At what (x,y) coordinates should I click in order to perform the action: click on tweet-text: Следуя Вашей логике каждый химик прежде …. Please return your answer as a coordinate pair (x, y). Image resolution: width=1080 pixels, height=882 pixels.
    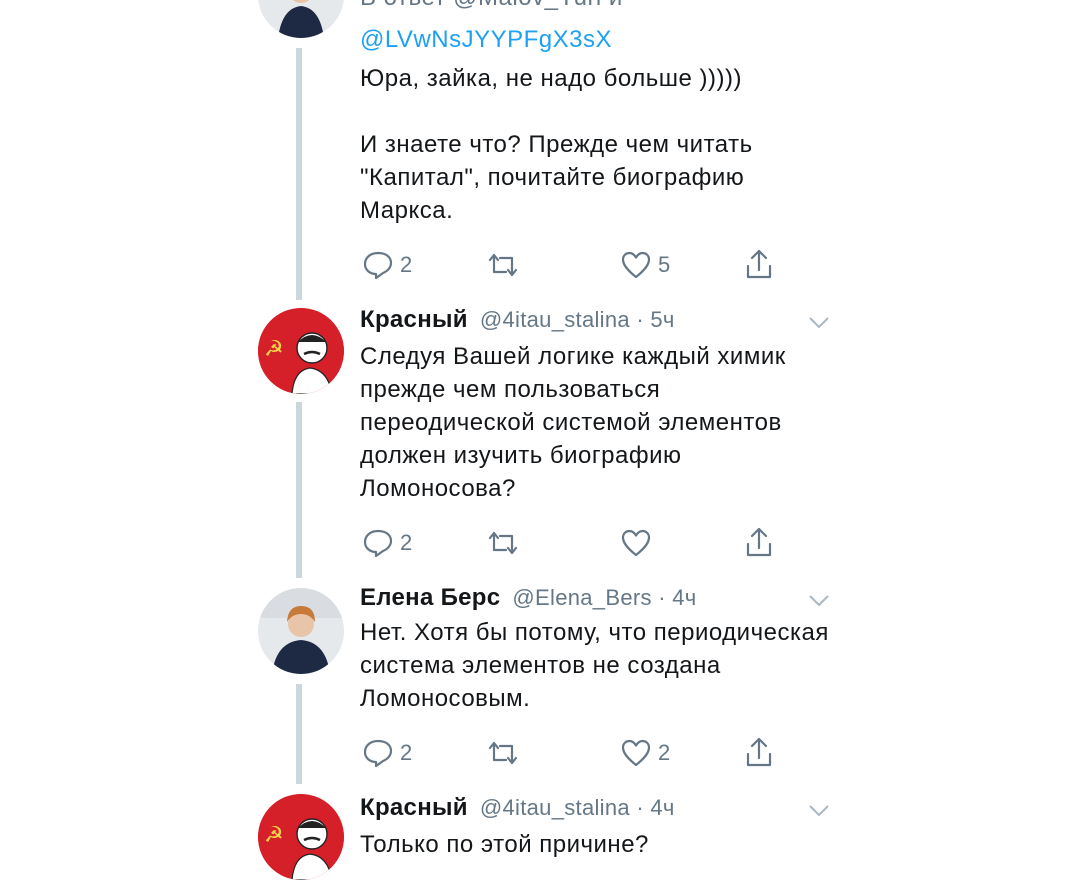
    Looking at the image, I should click on (573, 422).